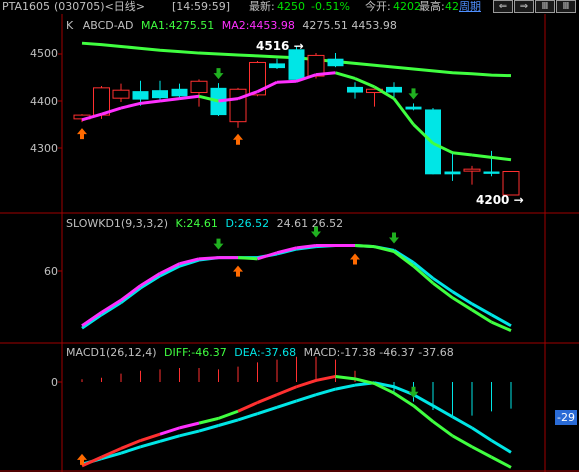  What do you see at coordinates (500, 200) in the screenshot?
I see `low-marker: 4200 →` at bounding box center [500, 200].